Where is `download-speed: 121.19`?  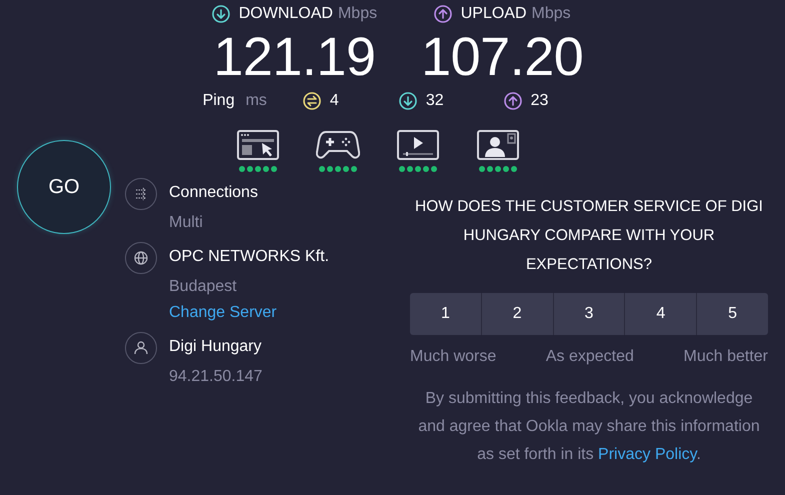 download-speed: 121.19 is located at coordinates (294, 57).